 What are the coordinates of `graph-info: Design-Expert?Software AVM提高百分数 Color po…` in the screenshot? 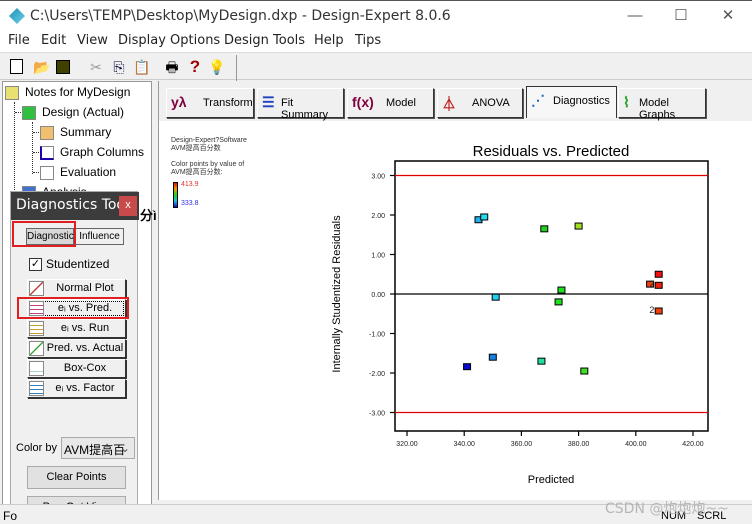 It's located at (209, 157).